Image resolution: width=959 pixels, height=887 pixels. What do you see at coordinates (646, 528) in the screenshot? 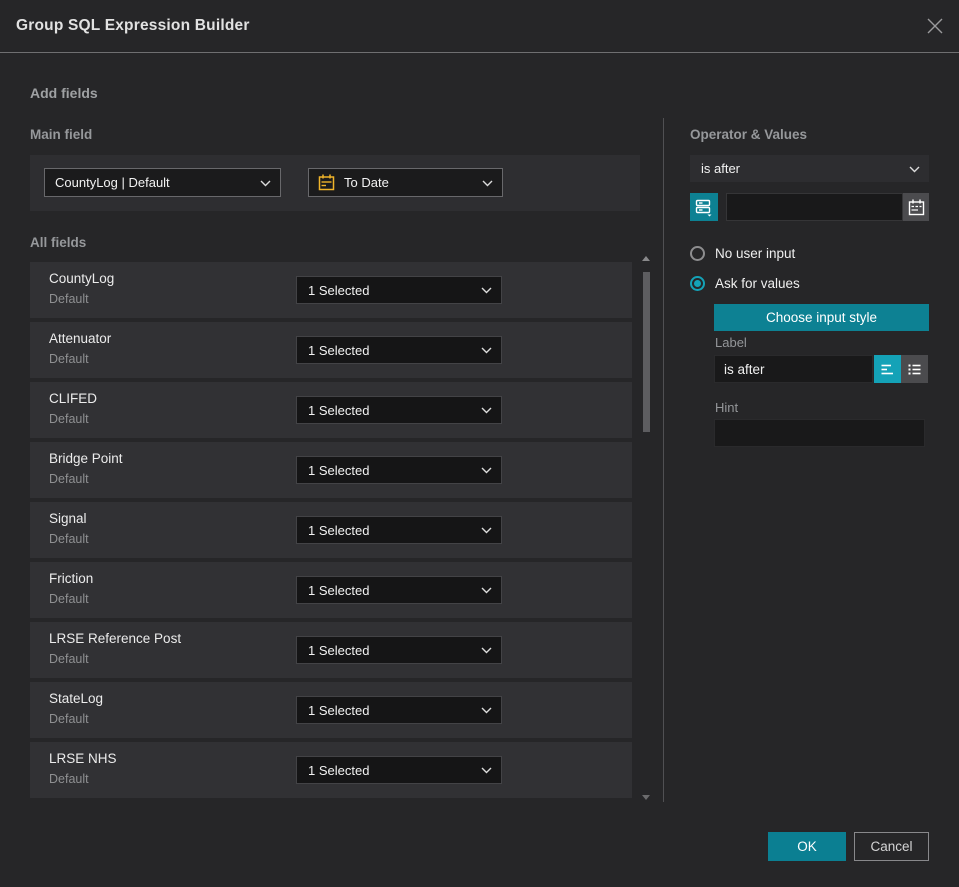
I see `list-scrollbar` at bounding box center [646, 528].